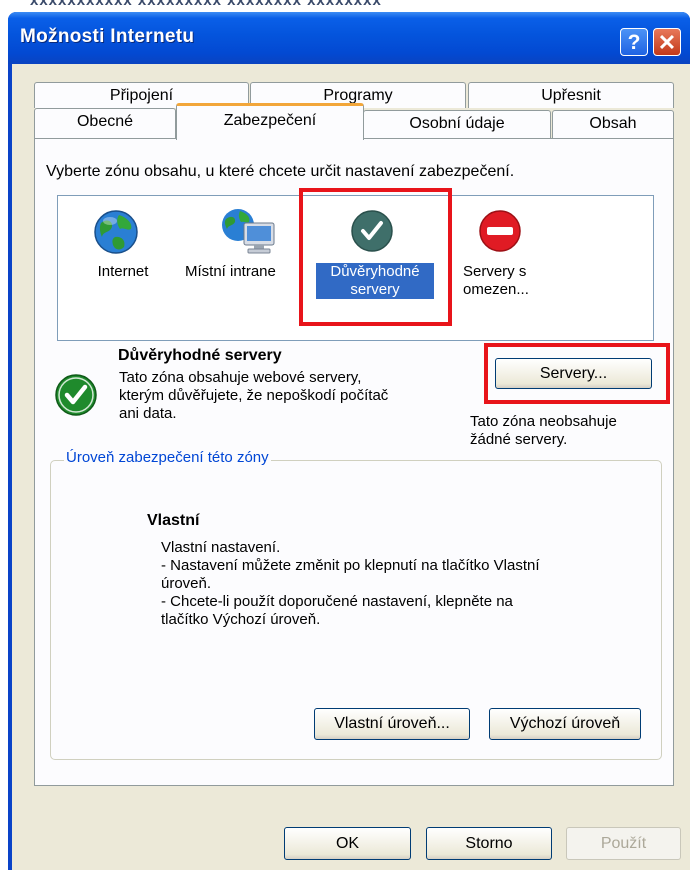 This screenshot has height=870, width=690. I want to click on tab-general: Obecné, so click(105, 123).